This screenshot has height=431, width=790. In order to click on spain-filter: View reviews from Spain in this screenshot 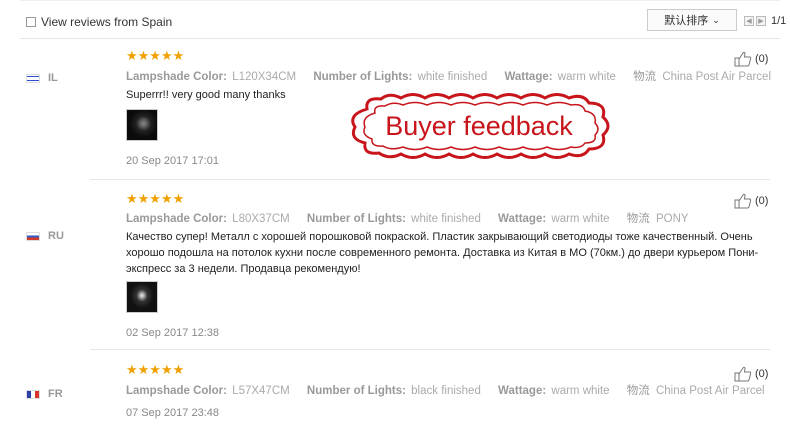, I will do `click(99, 22)`.